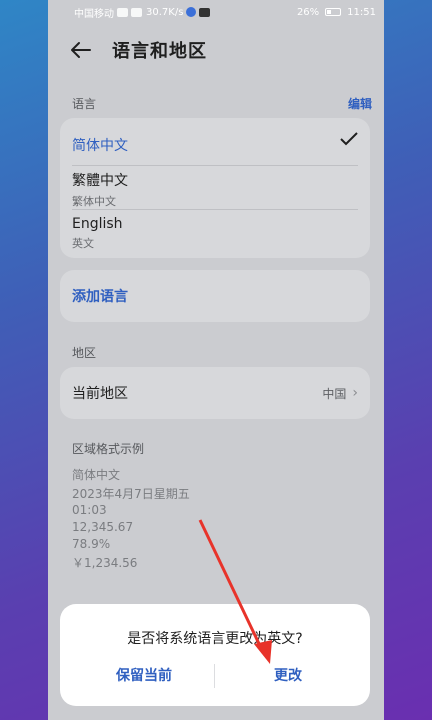 The image size is (432, 720). What do you see at coordinates (215, 142) in the screenshot?
I see `language-item-simplified-chinese: 简体中文` at bounding box center [215, 142].